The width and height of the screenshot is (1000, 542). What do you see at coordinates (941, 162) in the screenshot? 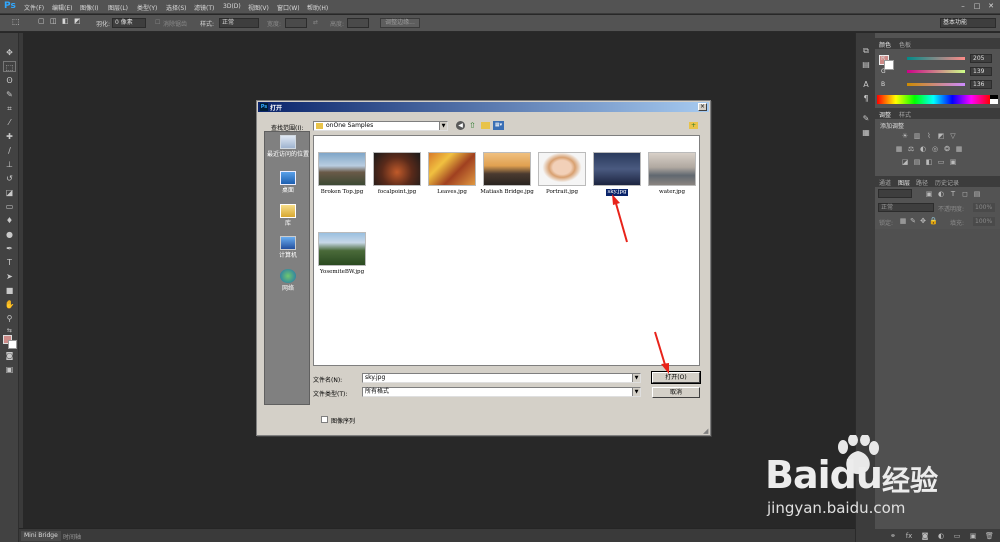
I see `gradient-map-icon: ▭` at bounding box center [941, 162].